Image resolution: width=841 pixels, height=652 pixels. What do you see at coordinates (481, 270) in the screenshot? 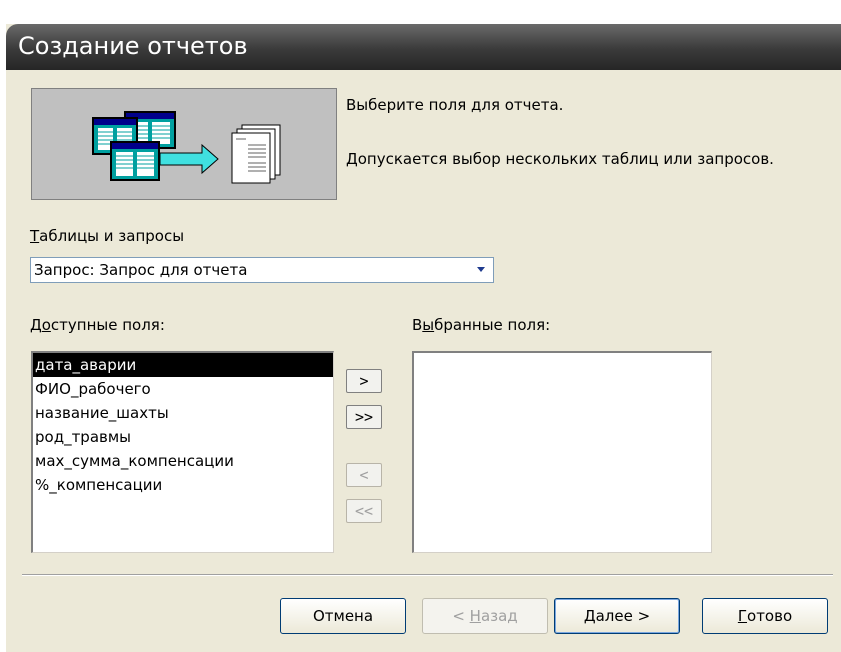
I see `chevron-down-icon` at bounding box center [481, 270].